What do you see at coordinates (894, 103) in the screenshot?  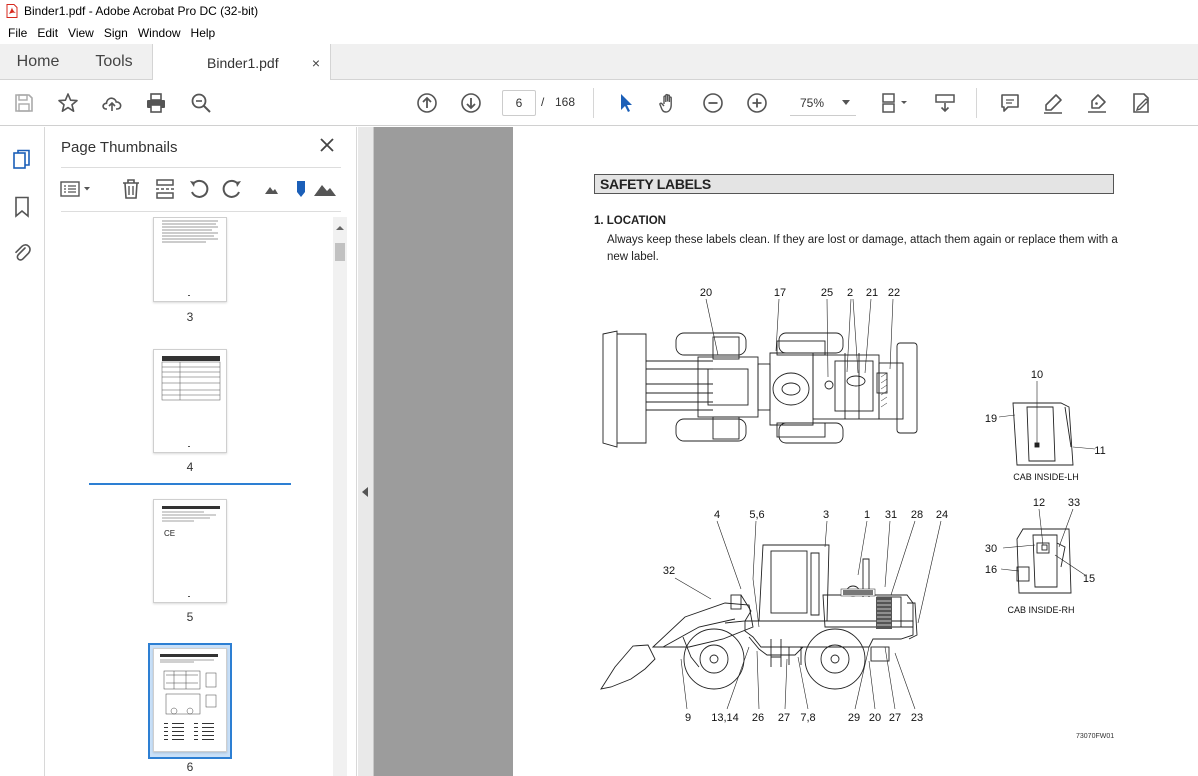 I see `page-layout-icon` at bounding box center [894, 103].